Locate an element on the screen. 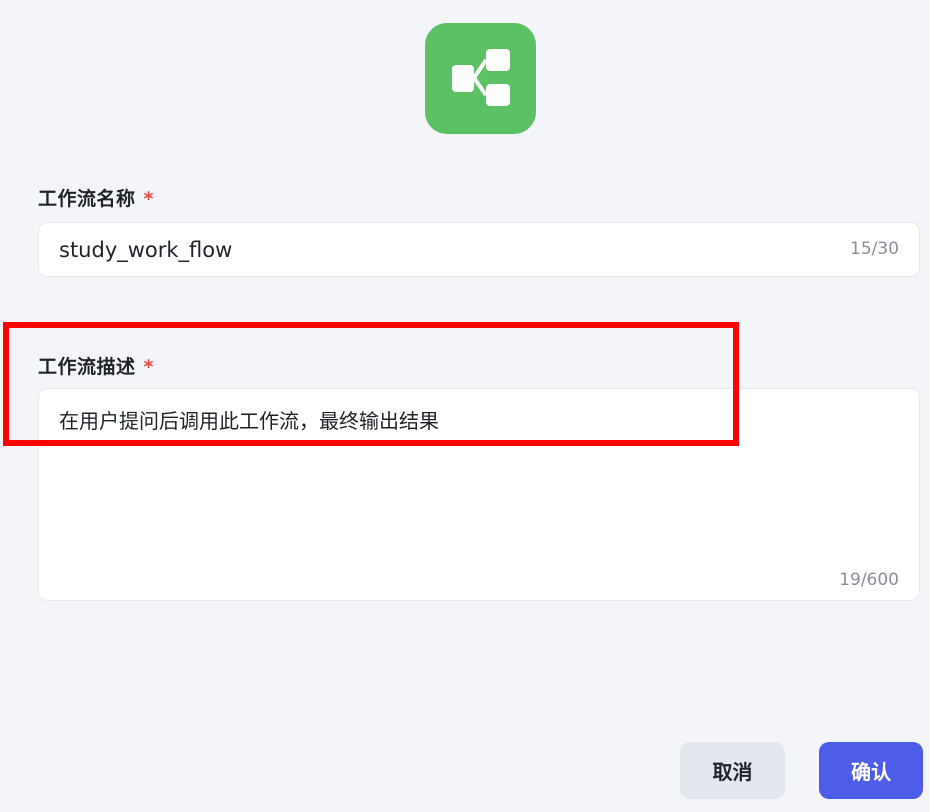  workflow-icon-glyph is located at coordinates (481, 77).